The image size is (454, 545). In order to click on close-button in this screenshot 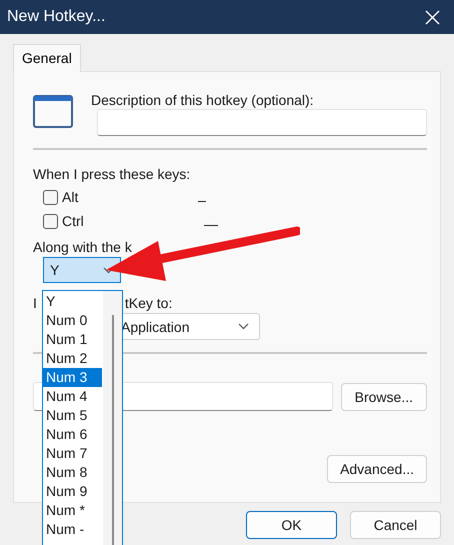, I will do `click(432, 17)`.